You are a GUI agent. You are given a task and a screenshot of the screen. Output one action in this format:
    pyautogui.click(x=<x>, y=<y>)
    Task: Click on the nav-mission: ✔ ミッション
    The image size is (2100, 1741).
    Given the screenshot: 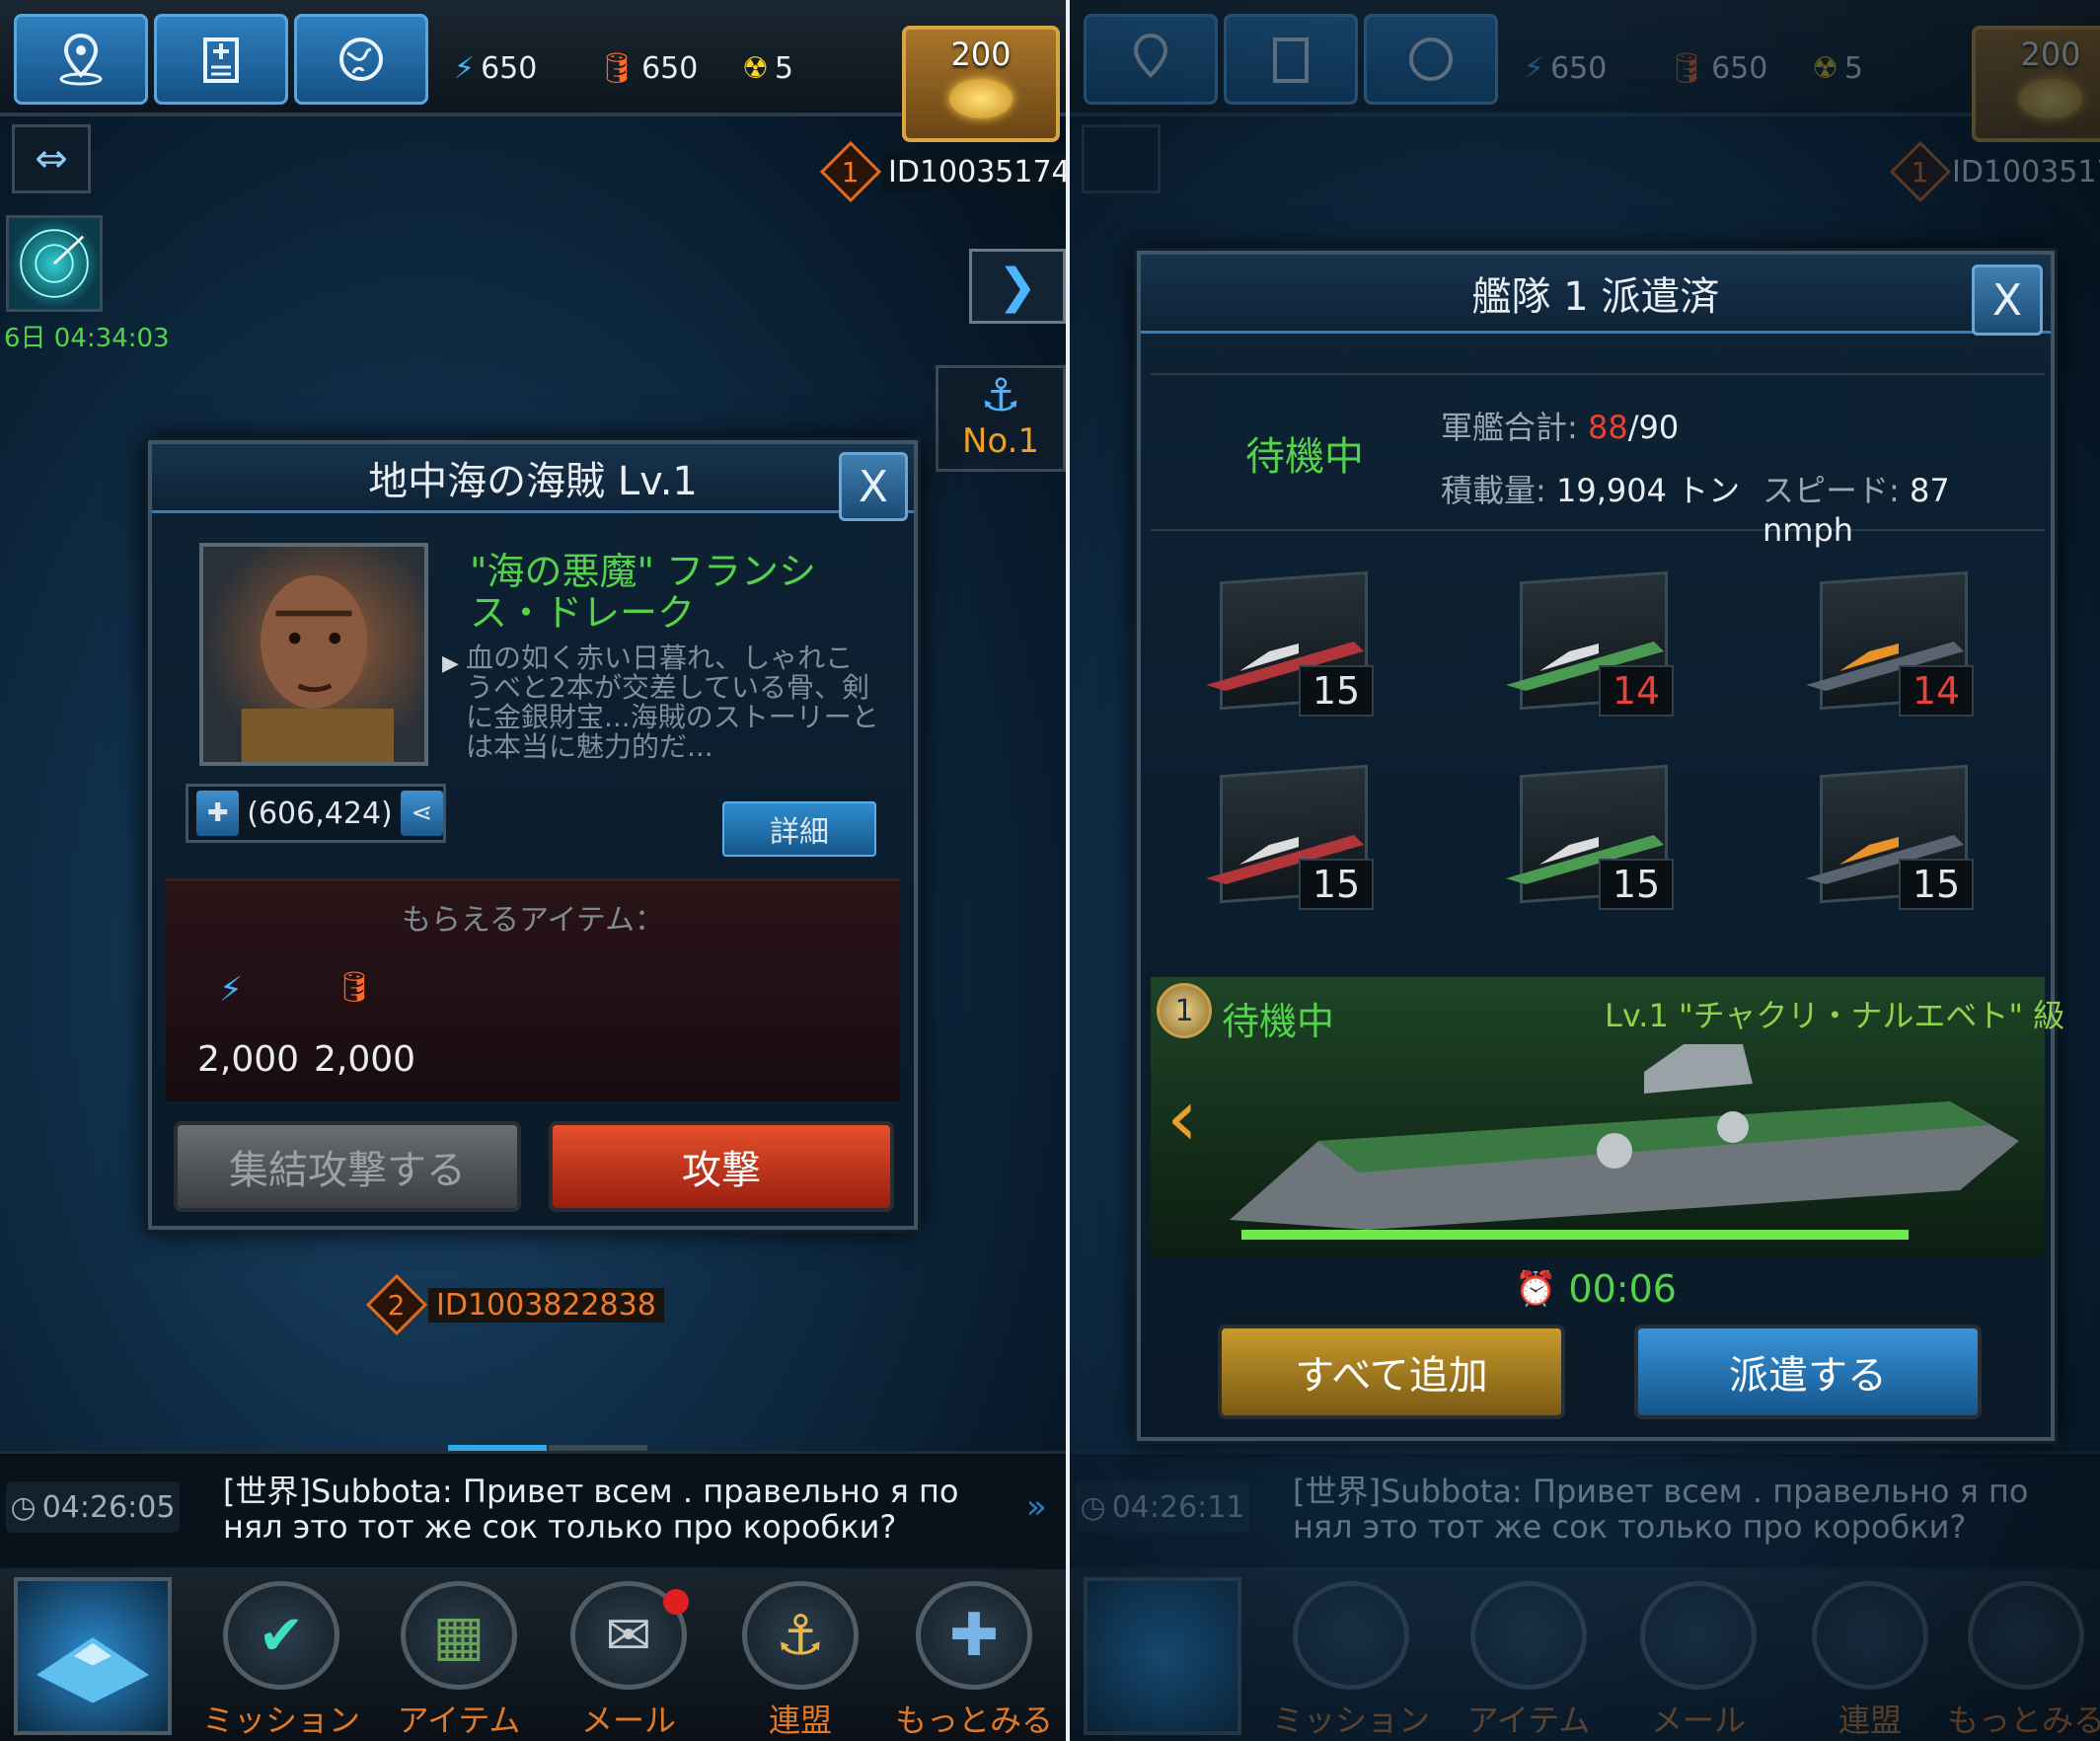 What is the action you would take?
    pyautogui.click(x=281, y=1655)
    